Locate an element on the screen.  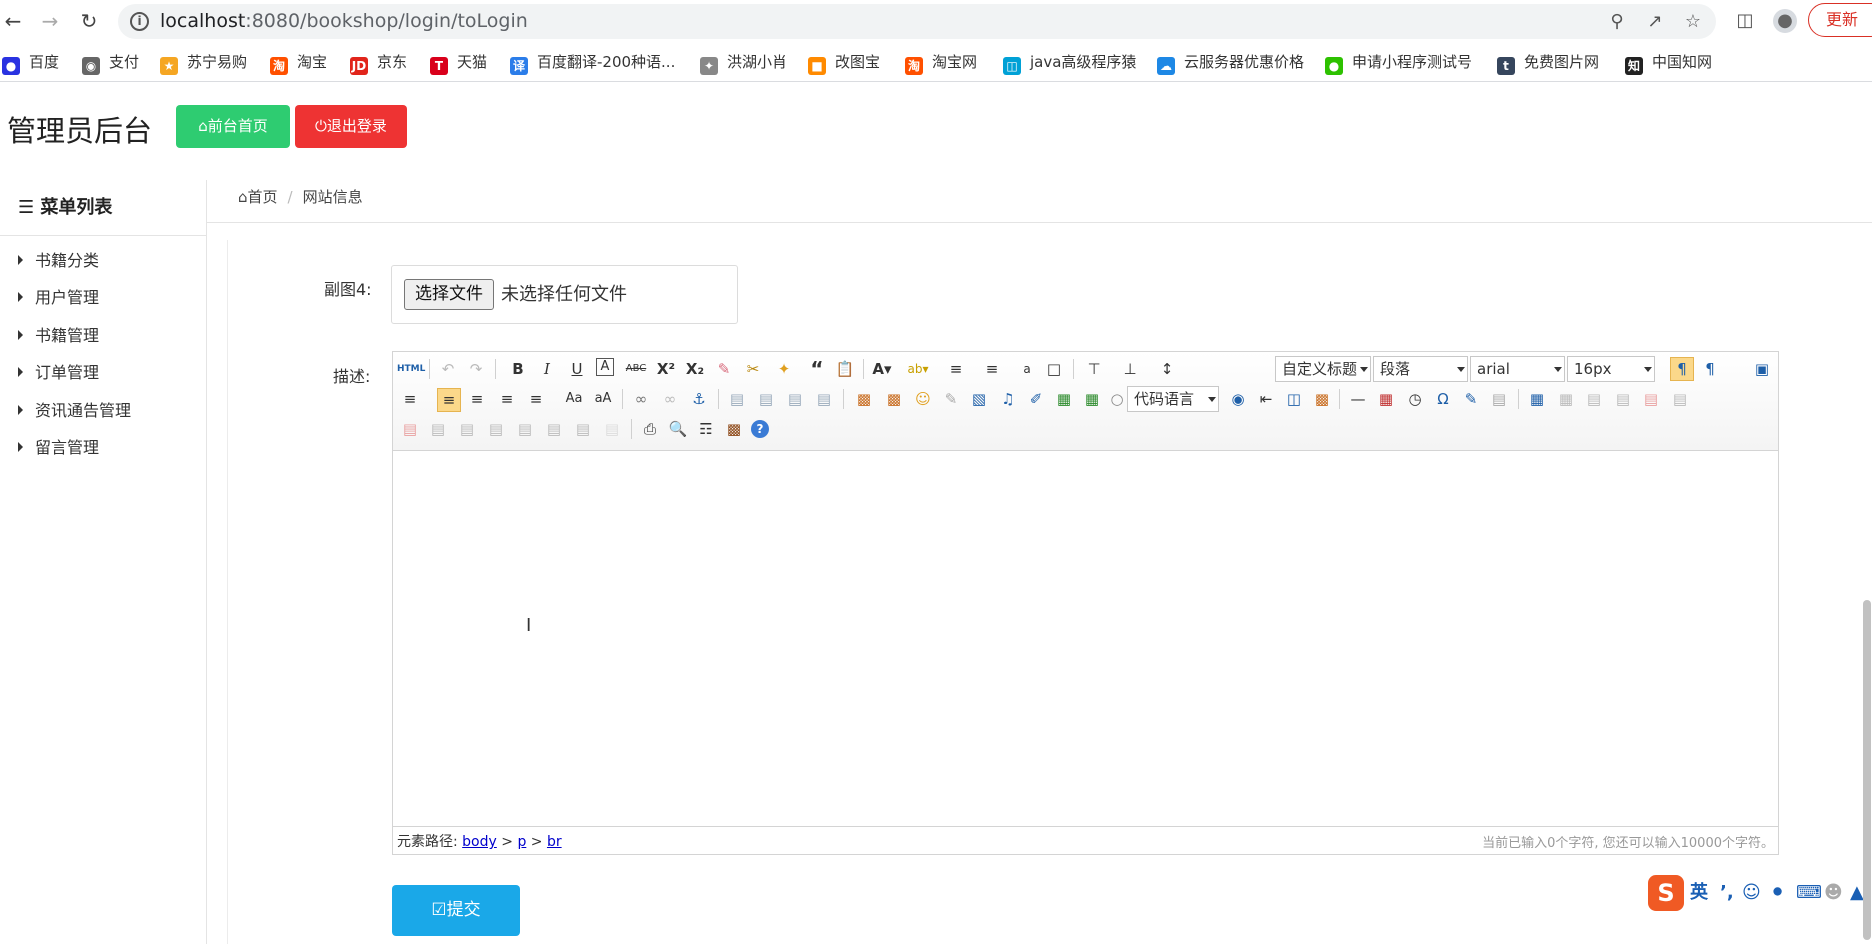
horizontal-rule-icon: — is located at coordinates (1358, 399).